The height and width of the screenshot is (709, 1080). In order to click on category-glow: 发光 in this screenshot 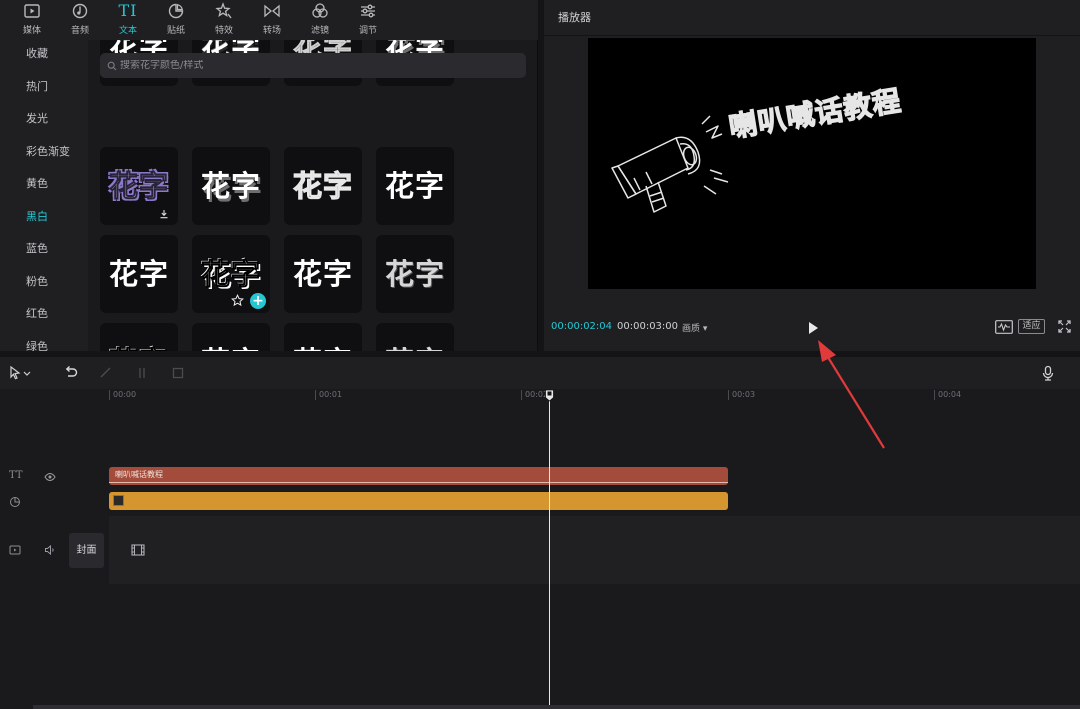, I will do `click(44, 121)`.